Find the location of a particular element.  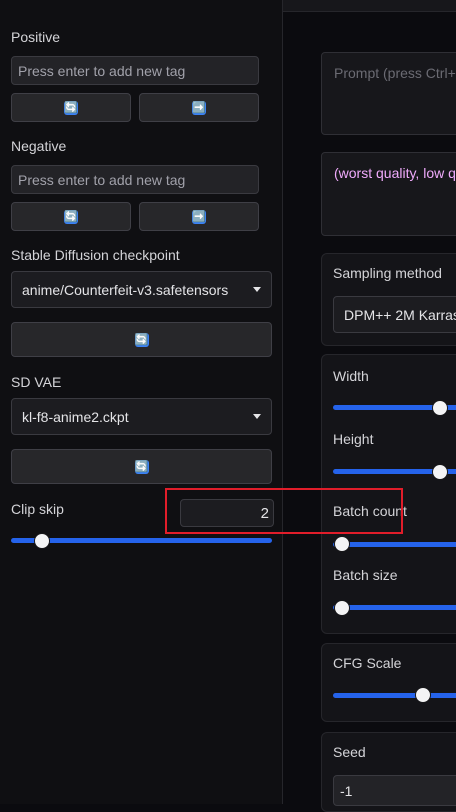

checkpoint-value: anime/Counterfeit-v3.safetensors is located at coordinates (125, 289).